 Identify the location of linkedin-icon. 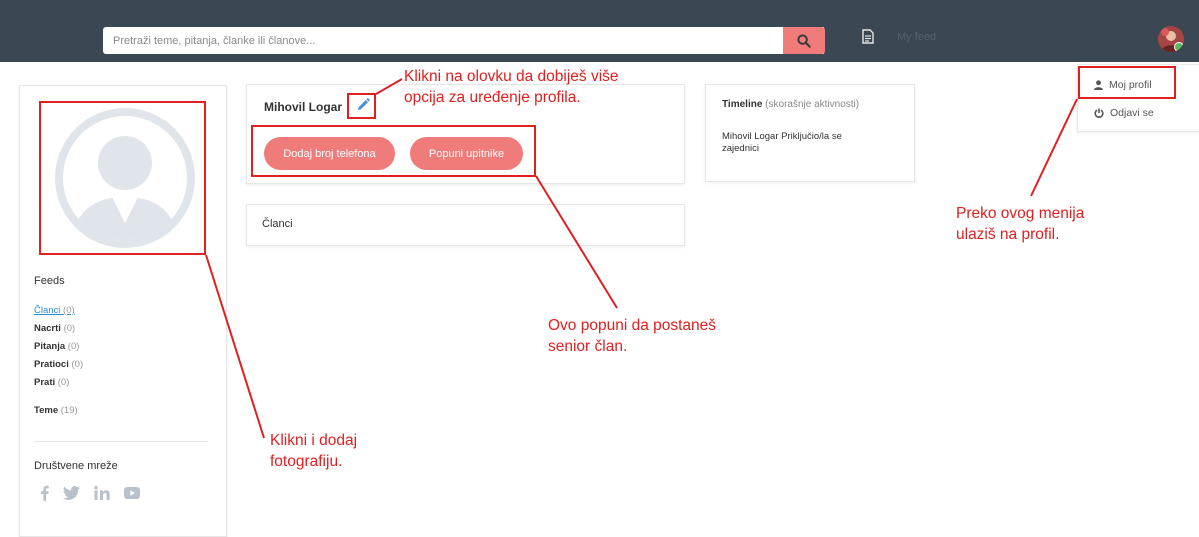
(102, 493).